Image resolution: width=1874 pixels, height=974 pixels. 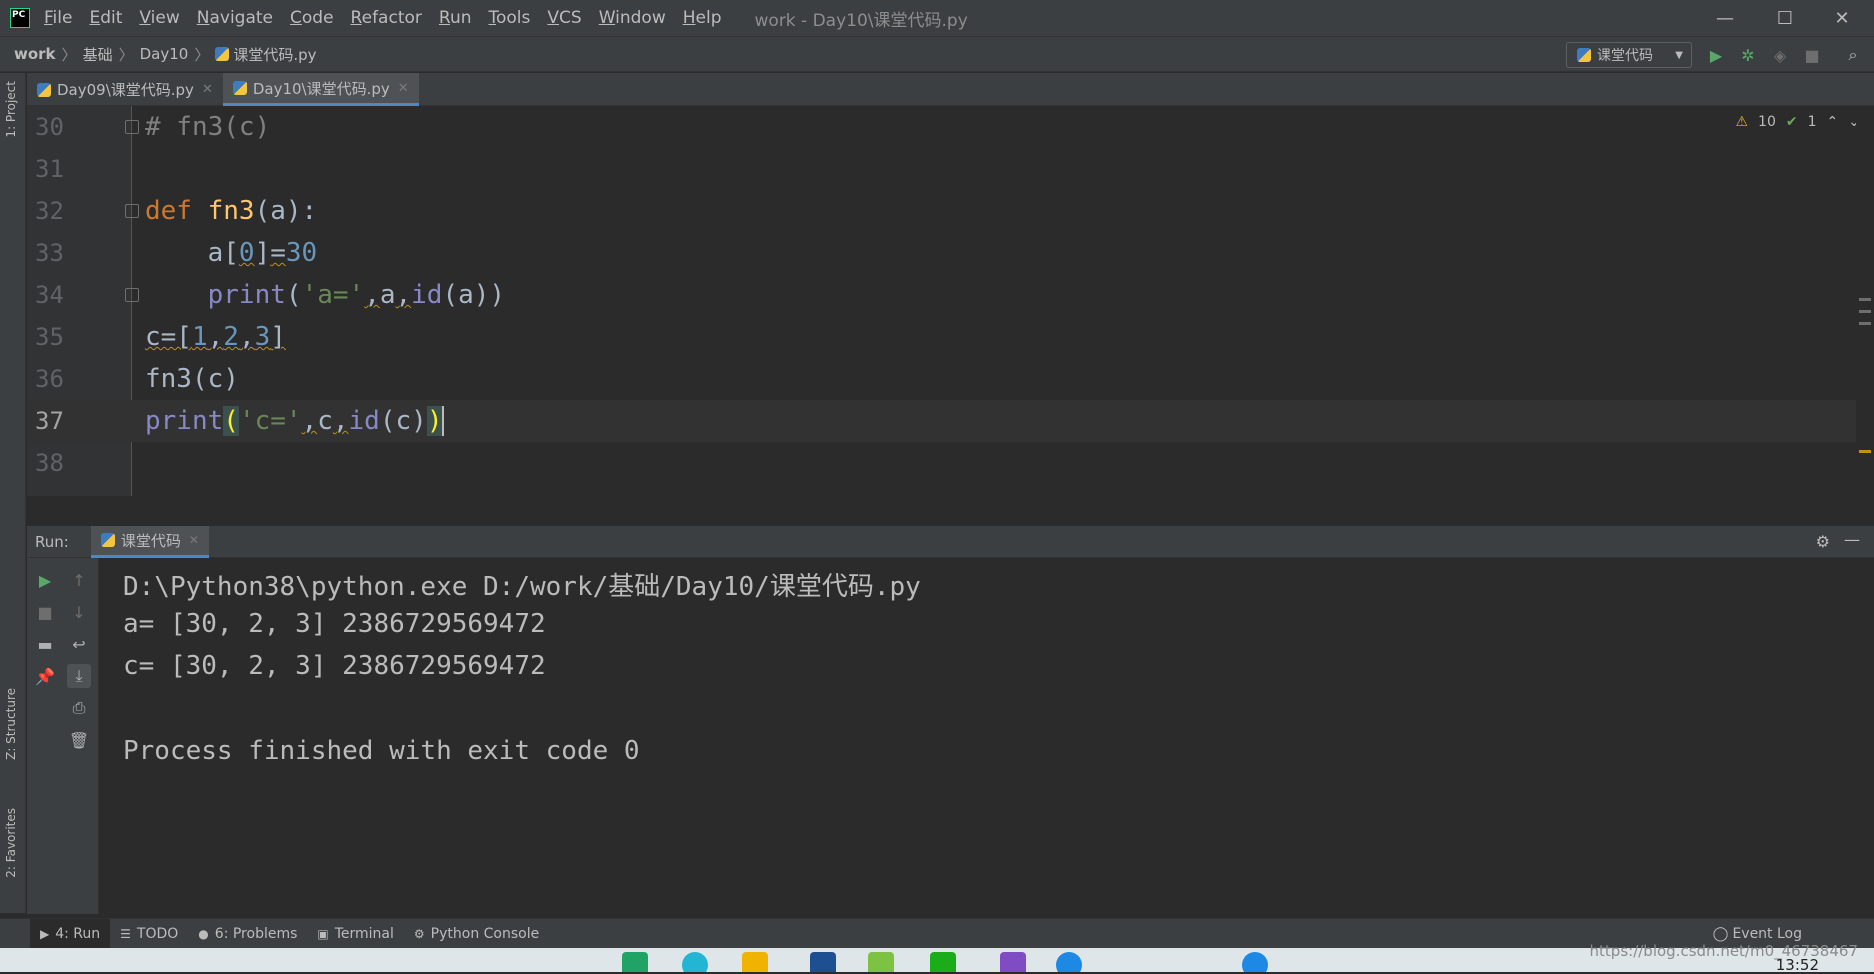 I want to click on breadcrumb-day10: Day10, so click(x=164, y=54).